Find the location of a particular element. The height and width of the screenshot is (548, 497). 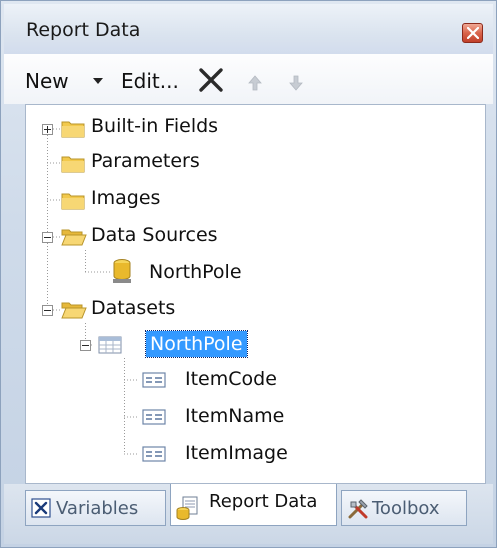

expand-built-in-fields-toggle is located at coordinates (47, 129).